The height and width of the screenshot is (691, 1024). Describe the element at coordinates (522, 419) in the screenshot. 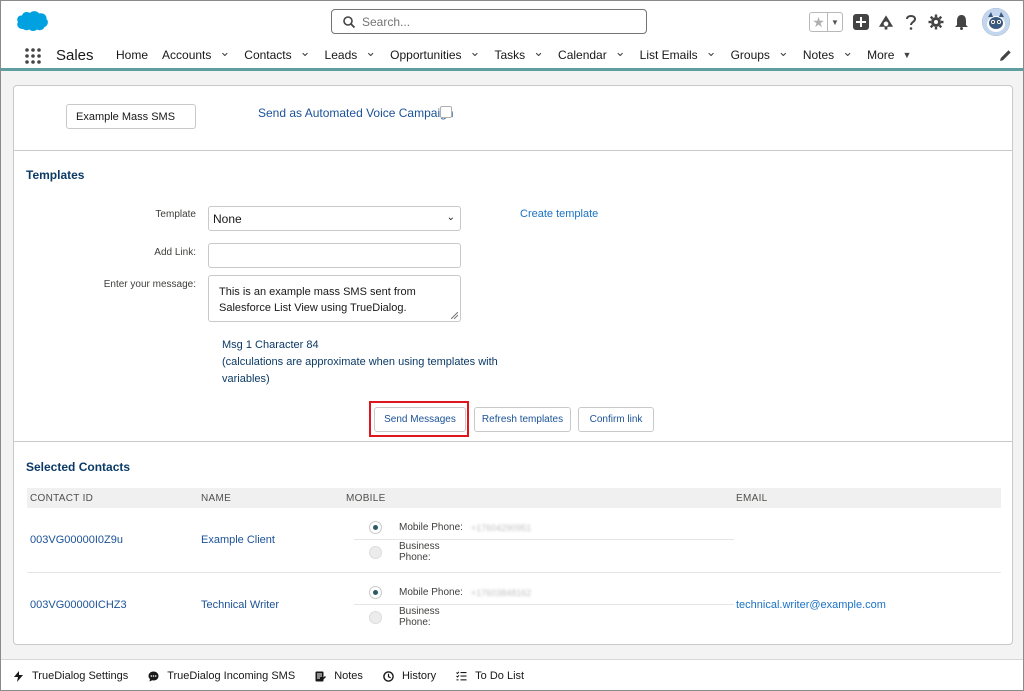

I see `refresh-templates-button: Refresh templates` at that location.